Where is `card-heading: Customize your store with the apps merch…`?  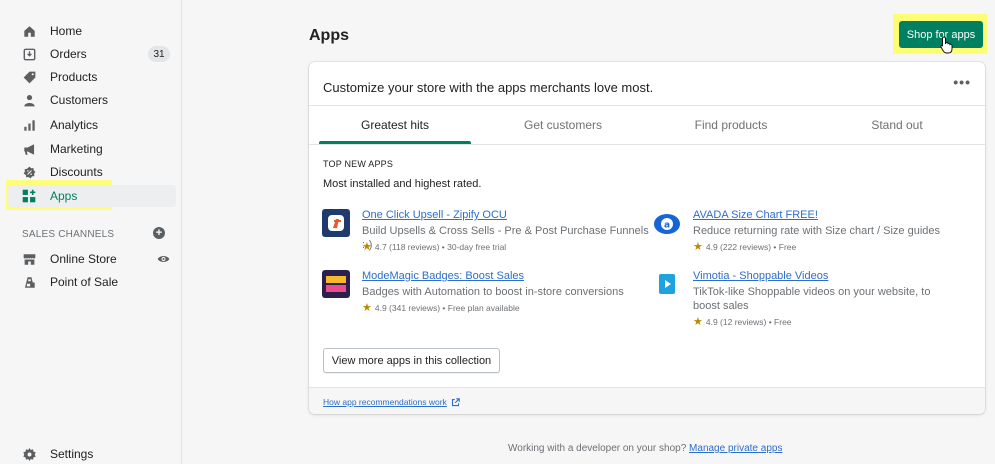 card-heading: Customize your store with the apps merch… is located at coordinates (488, 87).